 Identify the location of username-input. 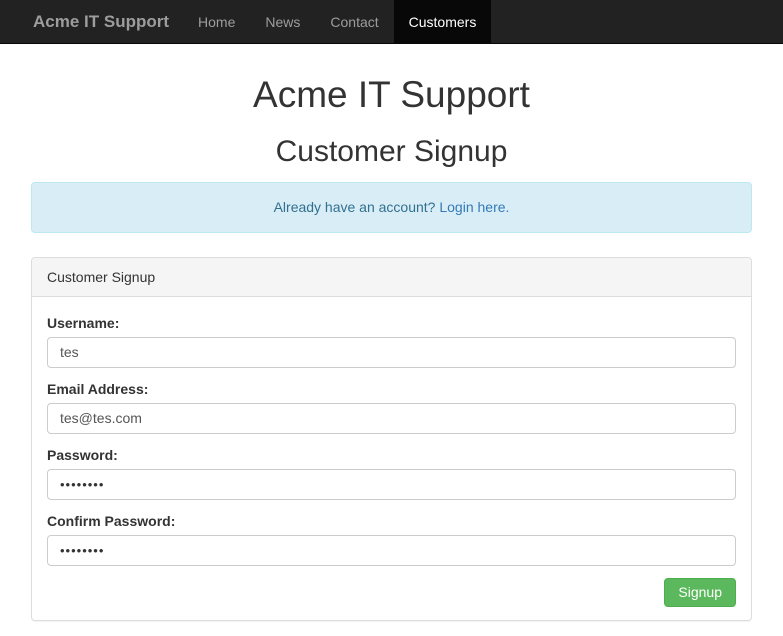
(391, 352).